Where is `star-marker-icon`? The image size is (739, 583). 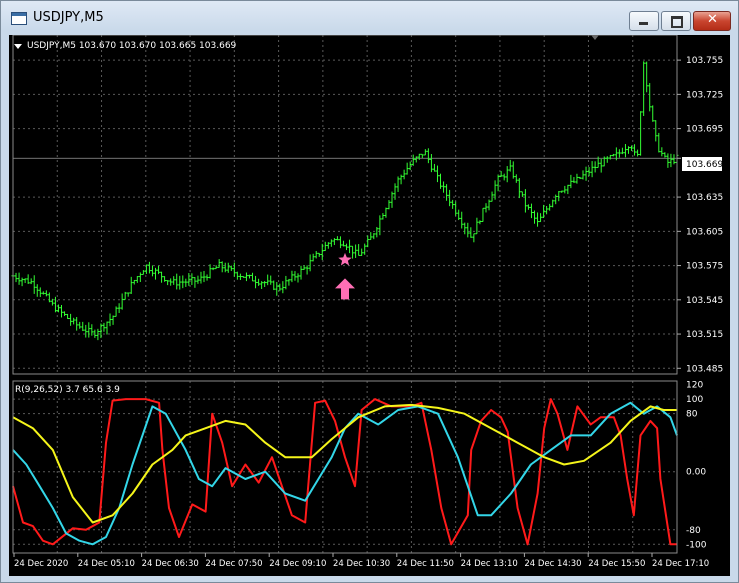 star-marker-icon is located at coordinates (345, 259).